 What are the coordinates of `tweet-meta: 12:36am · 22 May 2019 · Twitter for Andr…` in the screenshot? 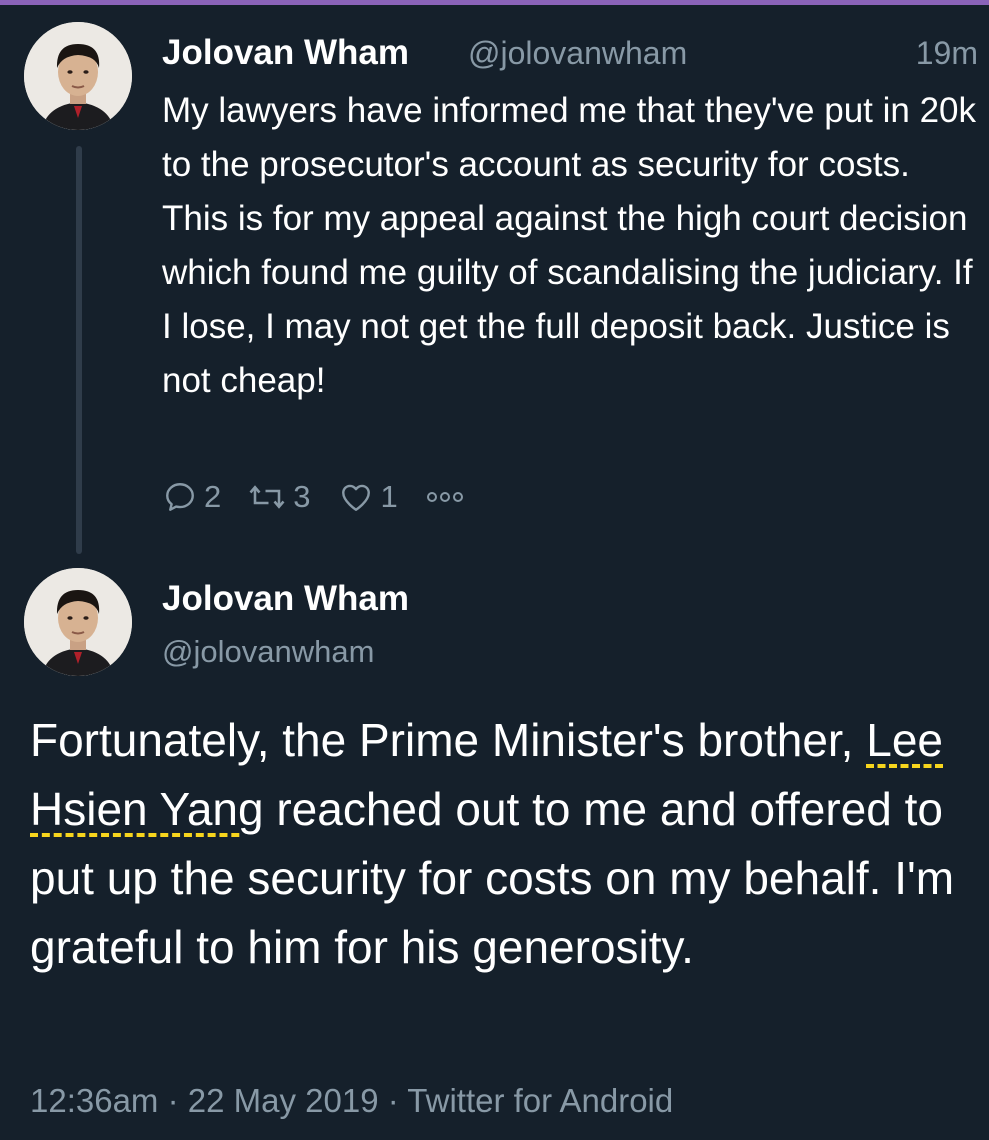 It's located at (352, 1100).